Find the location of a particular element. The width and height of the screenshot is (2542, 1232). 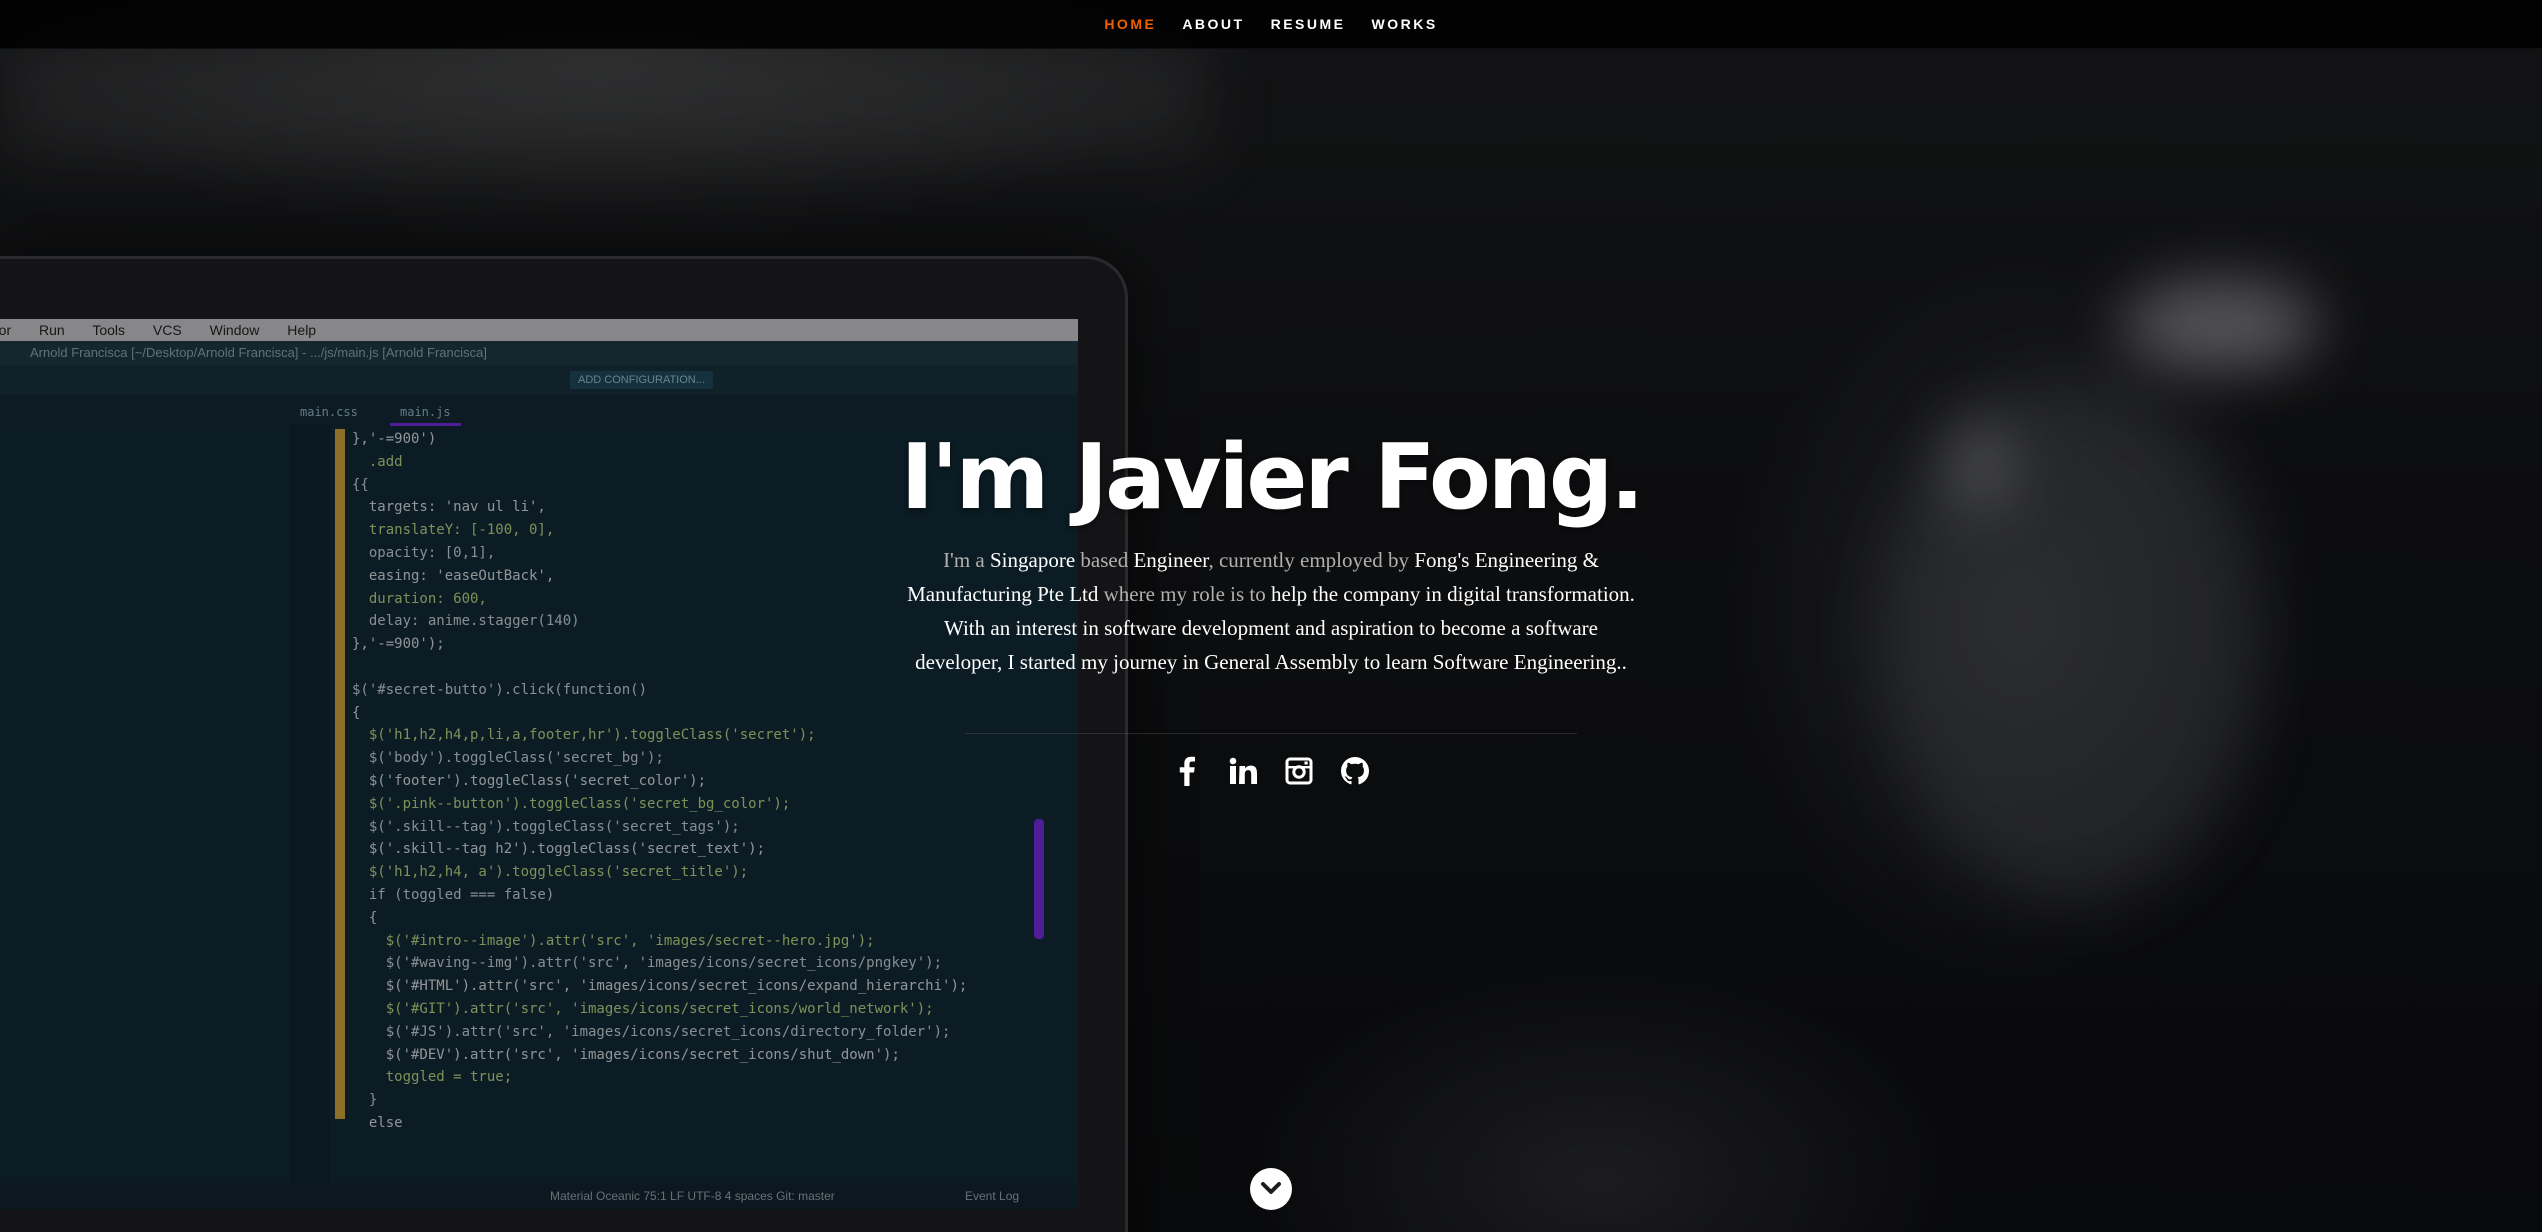

nav-resume: RESUME is located at coordinates (1308, 24).